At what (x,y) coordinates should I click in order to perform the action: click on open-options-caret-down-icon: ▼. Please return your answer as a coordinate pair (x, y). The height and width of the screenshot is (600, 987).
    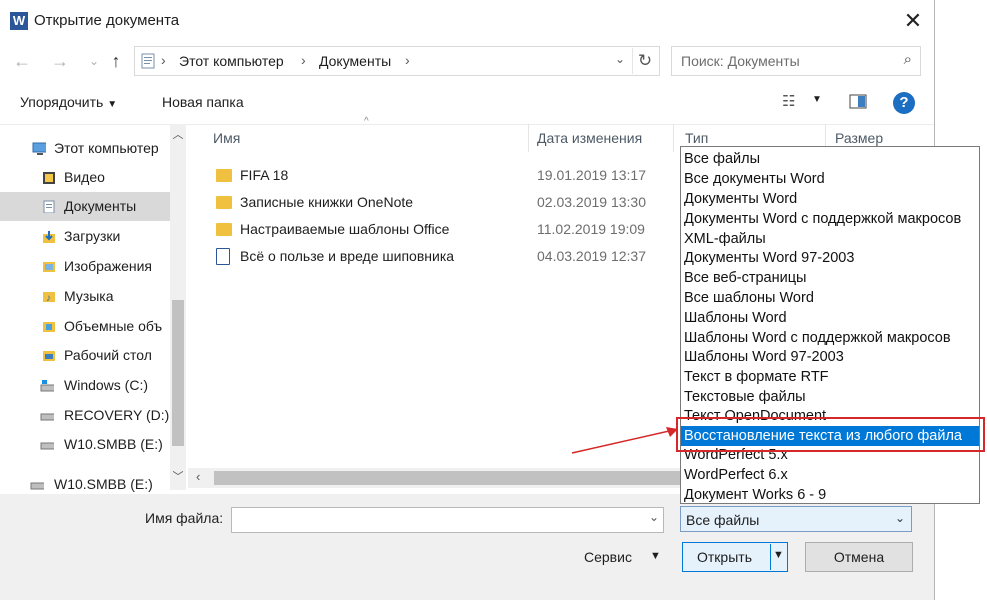
    Looking at the image, I should click on (778, 555).